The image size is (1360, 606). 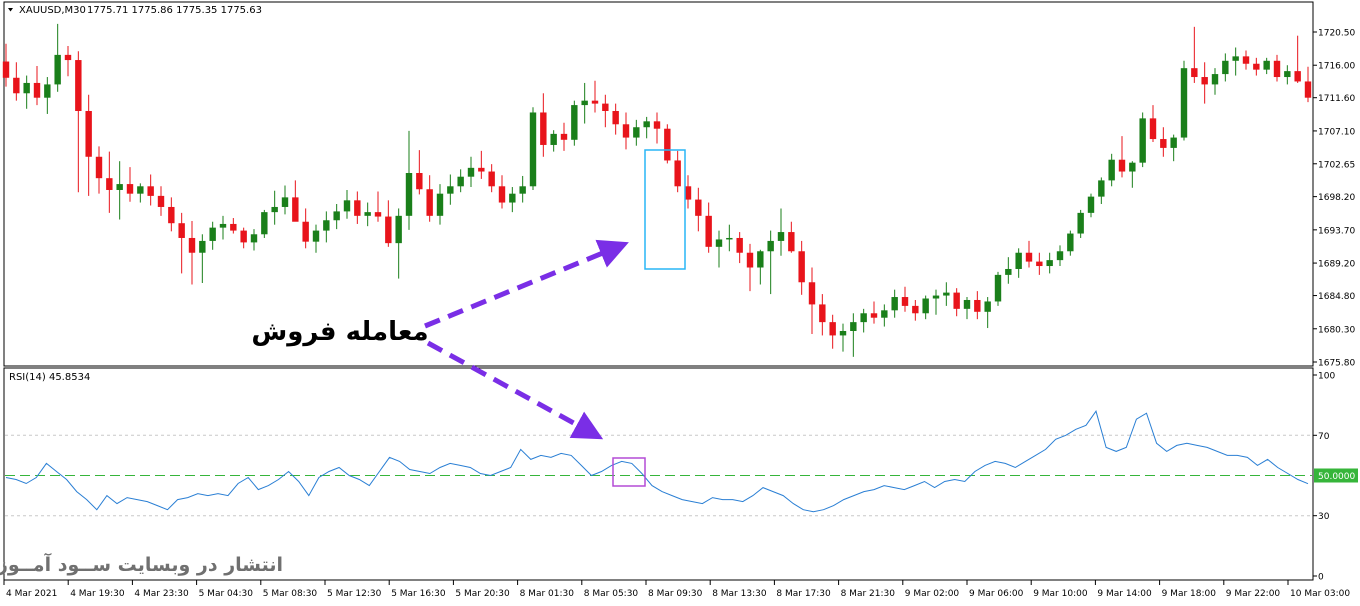 I want to click on time-tick-label: 5 Mar 12:30, so click(x=354, y=594).